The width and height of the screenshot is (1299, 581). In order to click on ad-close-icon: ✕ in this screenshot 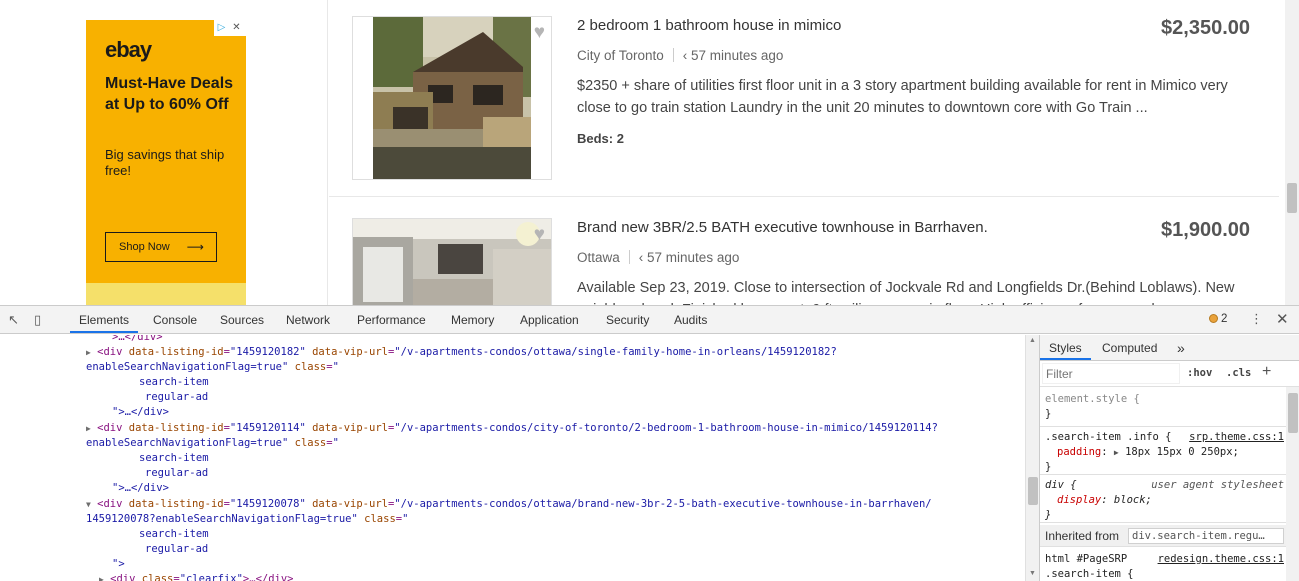, I will do `click(236, 28)`.